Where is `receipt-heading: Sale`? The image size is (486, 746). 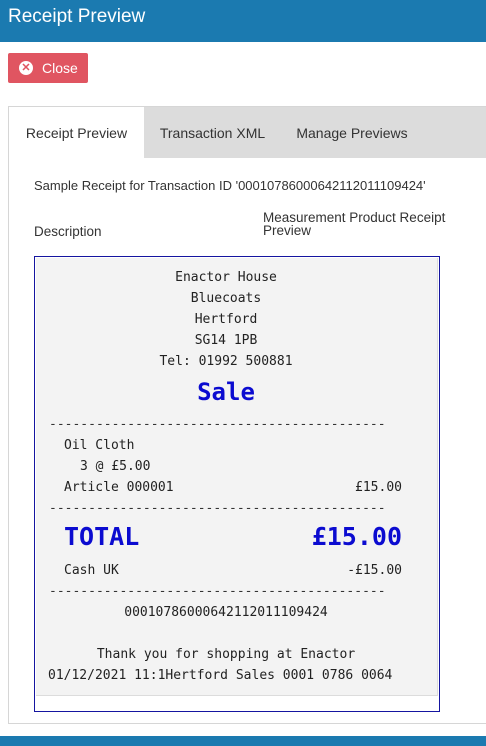
receipt-heading: Sale is located at coordinates (226, 392).